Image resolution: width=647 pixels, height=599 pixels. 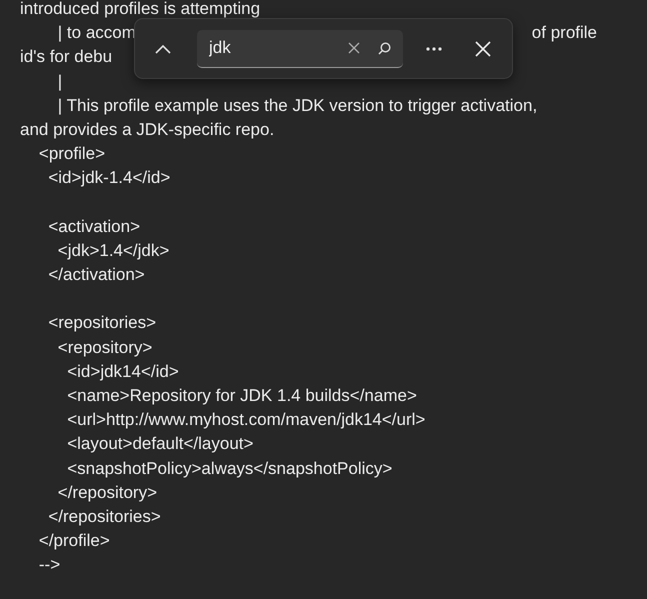 I want to click on code-line: <repositories>, so click(x=101, y=323).